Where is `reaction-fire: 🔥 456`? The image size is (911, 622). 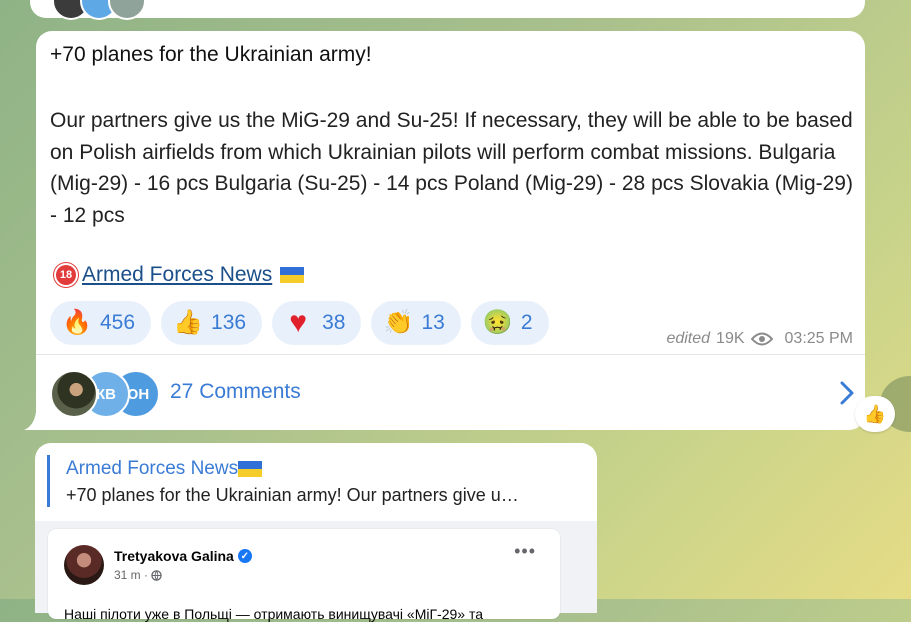 reaction-fire: 🔥 456 is located at coordinates (101, 323).